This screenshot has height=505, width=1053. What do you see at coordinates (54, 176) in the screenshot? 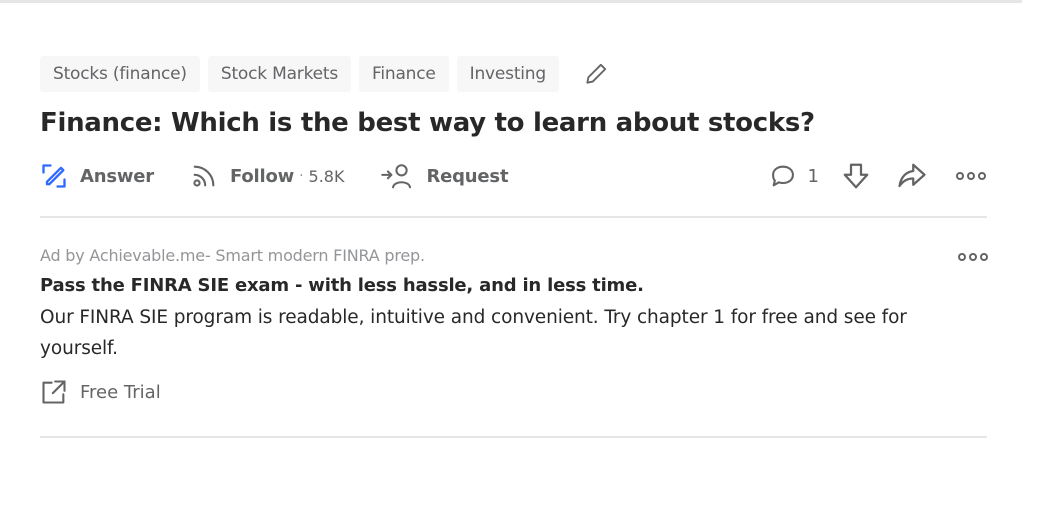
I see `answer-pencil-icon` at bounding box center [54, 176].